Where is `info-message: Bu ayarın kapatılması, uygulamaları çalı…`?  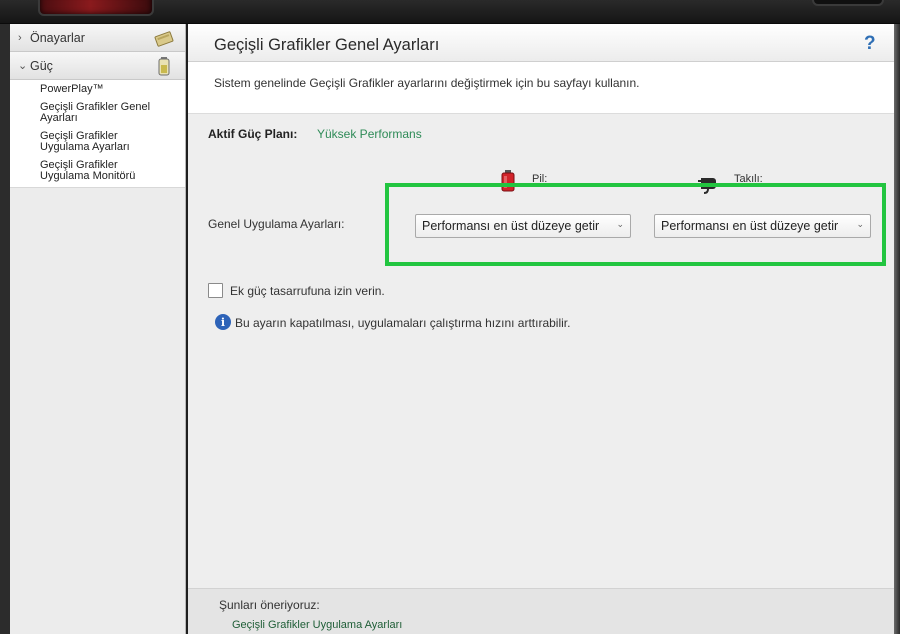 info-message: Bu ayarın kapatılması, uygulamaları çalı… is located at coordinates (403, 323).